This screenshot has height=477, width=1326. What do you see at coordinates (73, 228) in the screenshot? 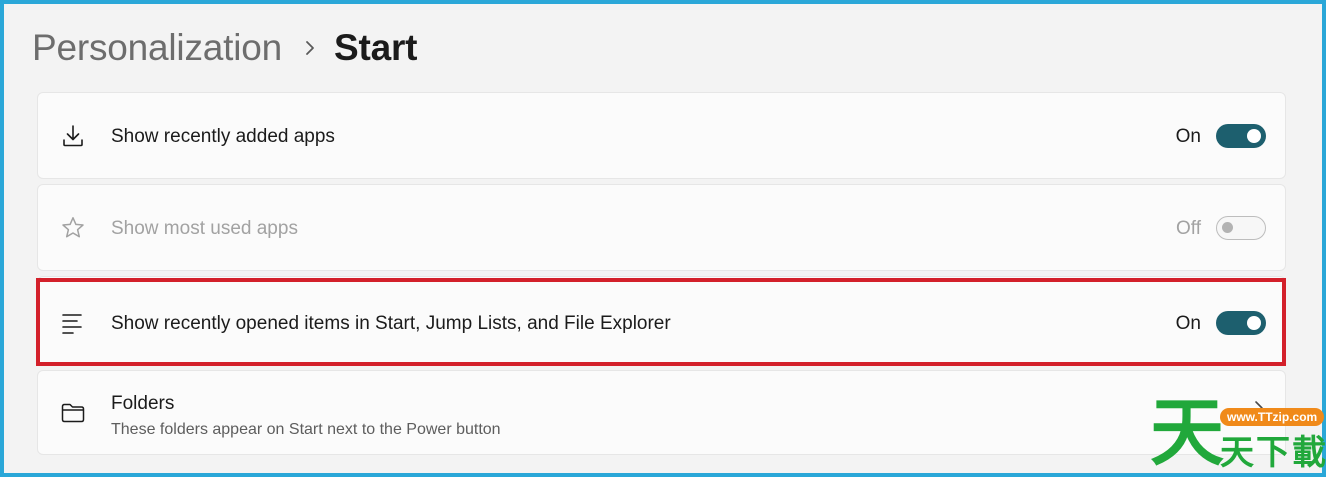
I see `star-icon` at bounding box center [73, 228].